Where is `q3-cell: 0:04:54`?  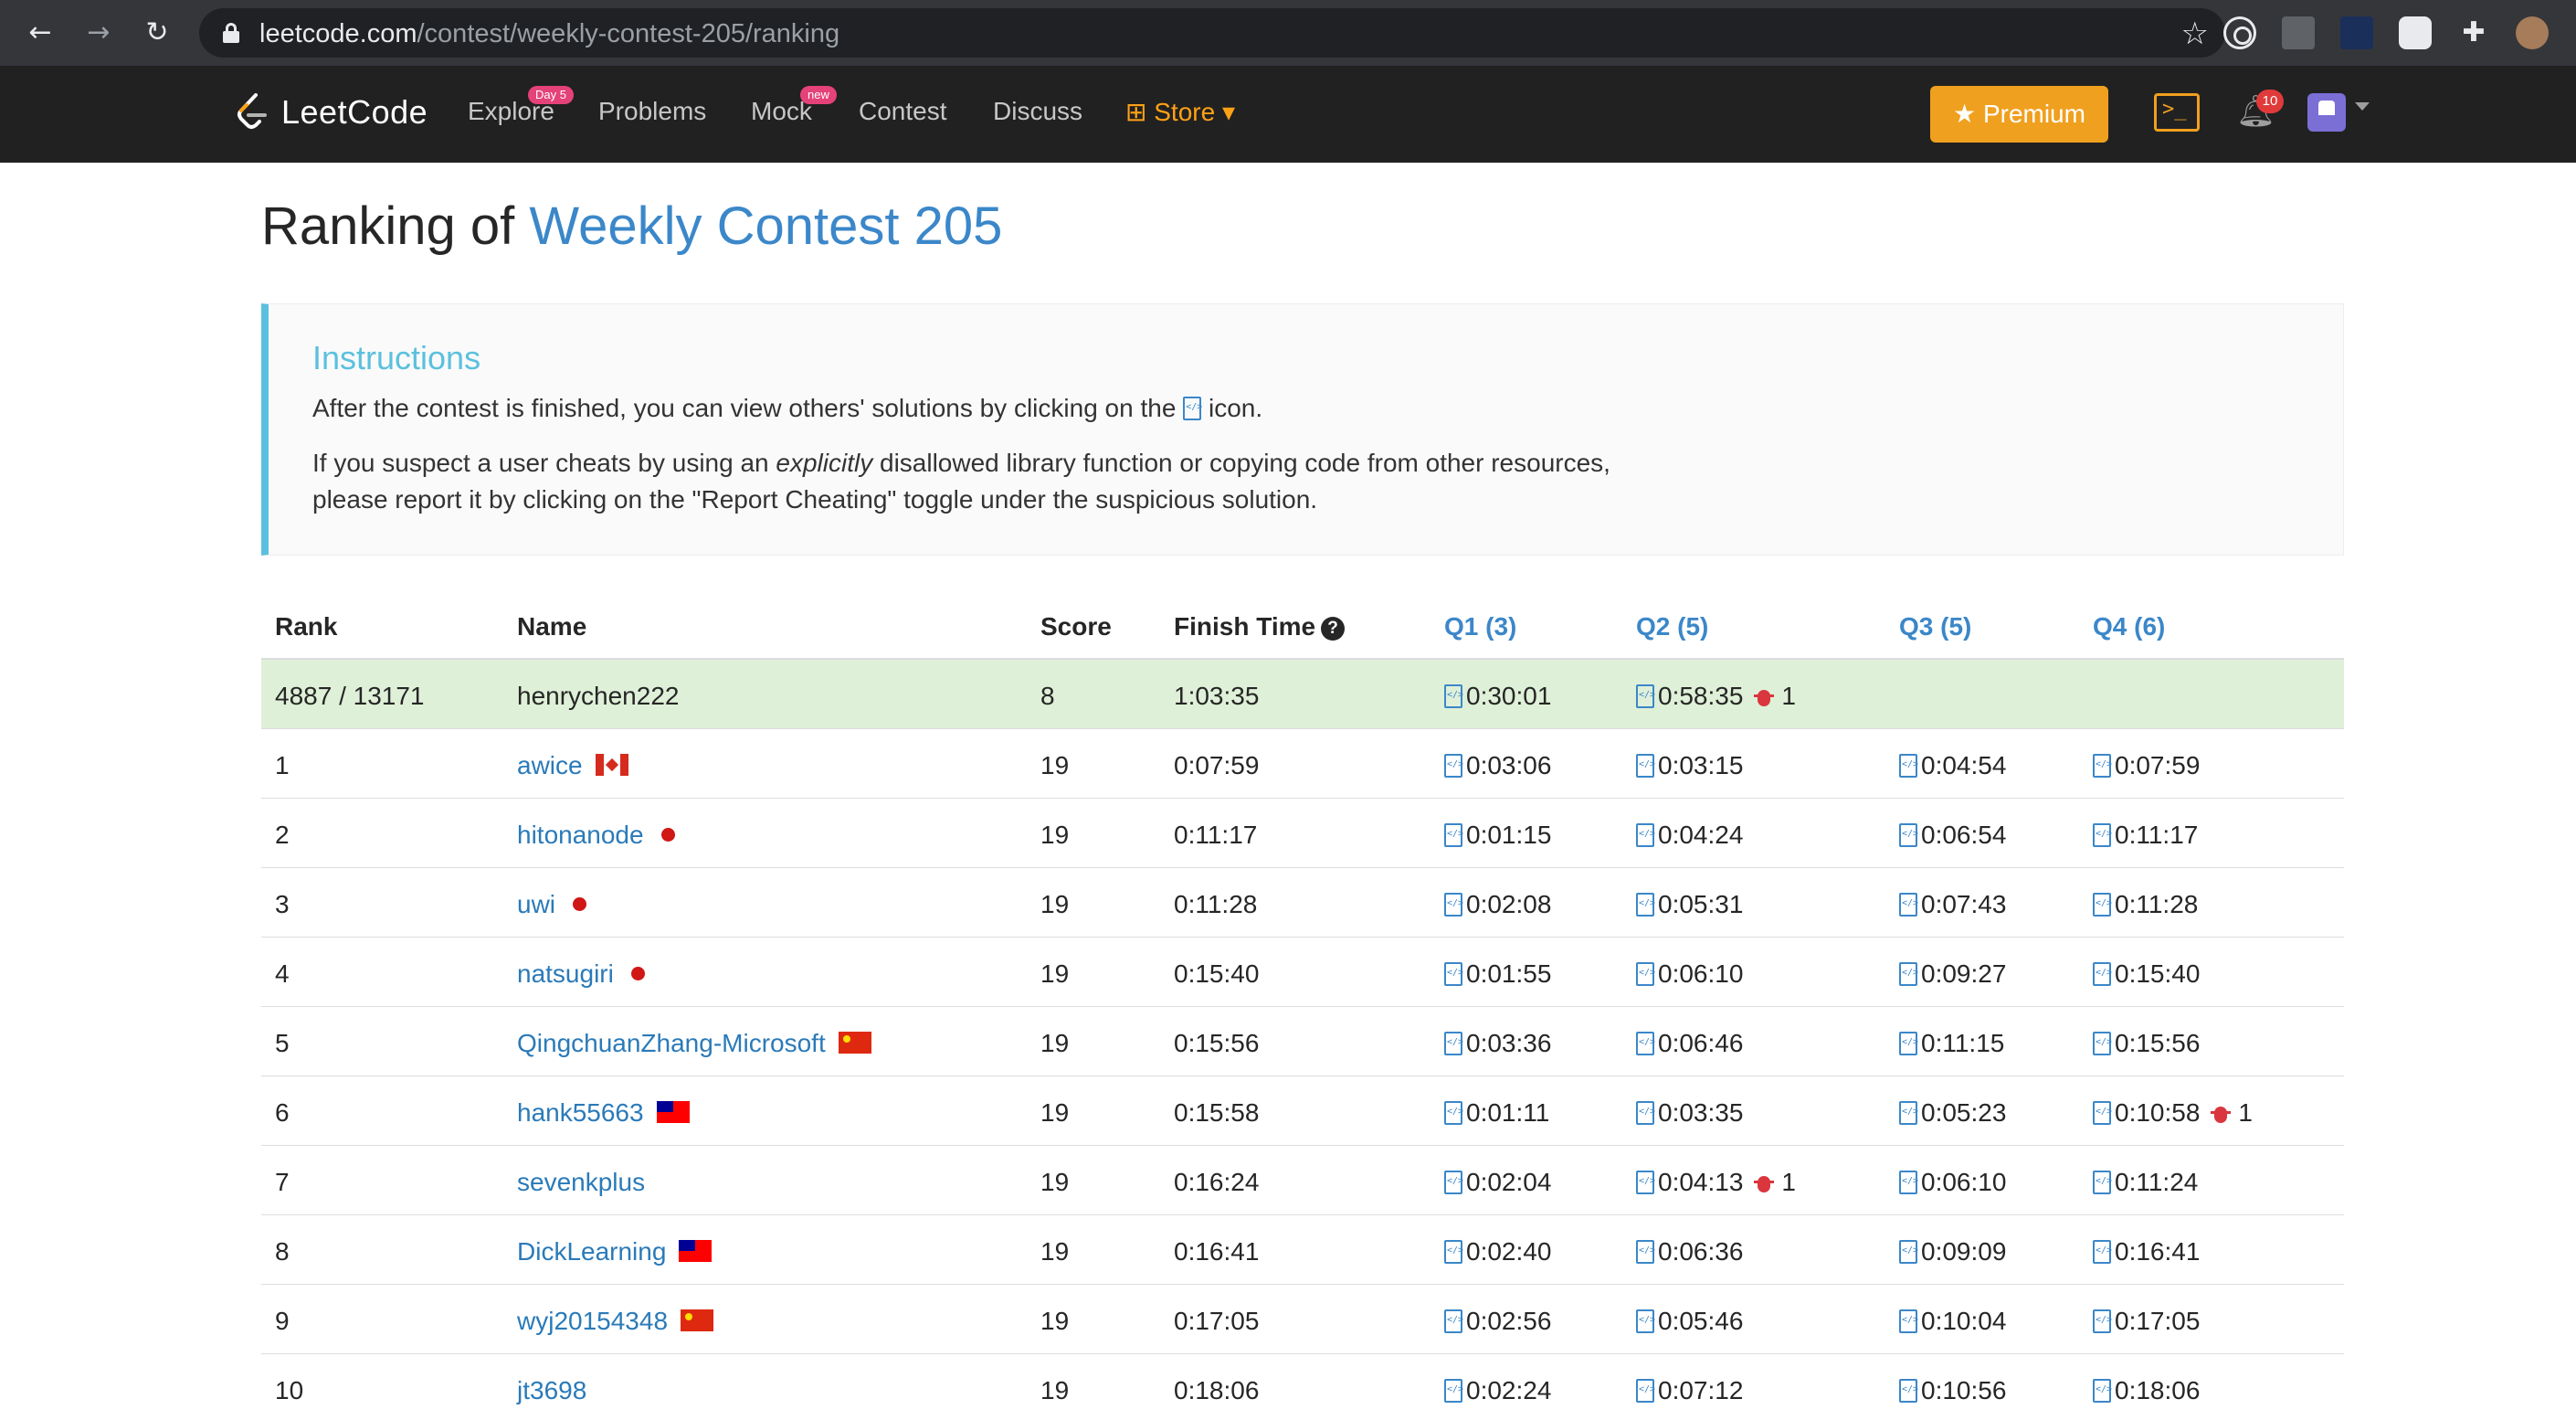 q3-cell: 0:04:54 is located at coordinates (1952, 766).